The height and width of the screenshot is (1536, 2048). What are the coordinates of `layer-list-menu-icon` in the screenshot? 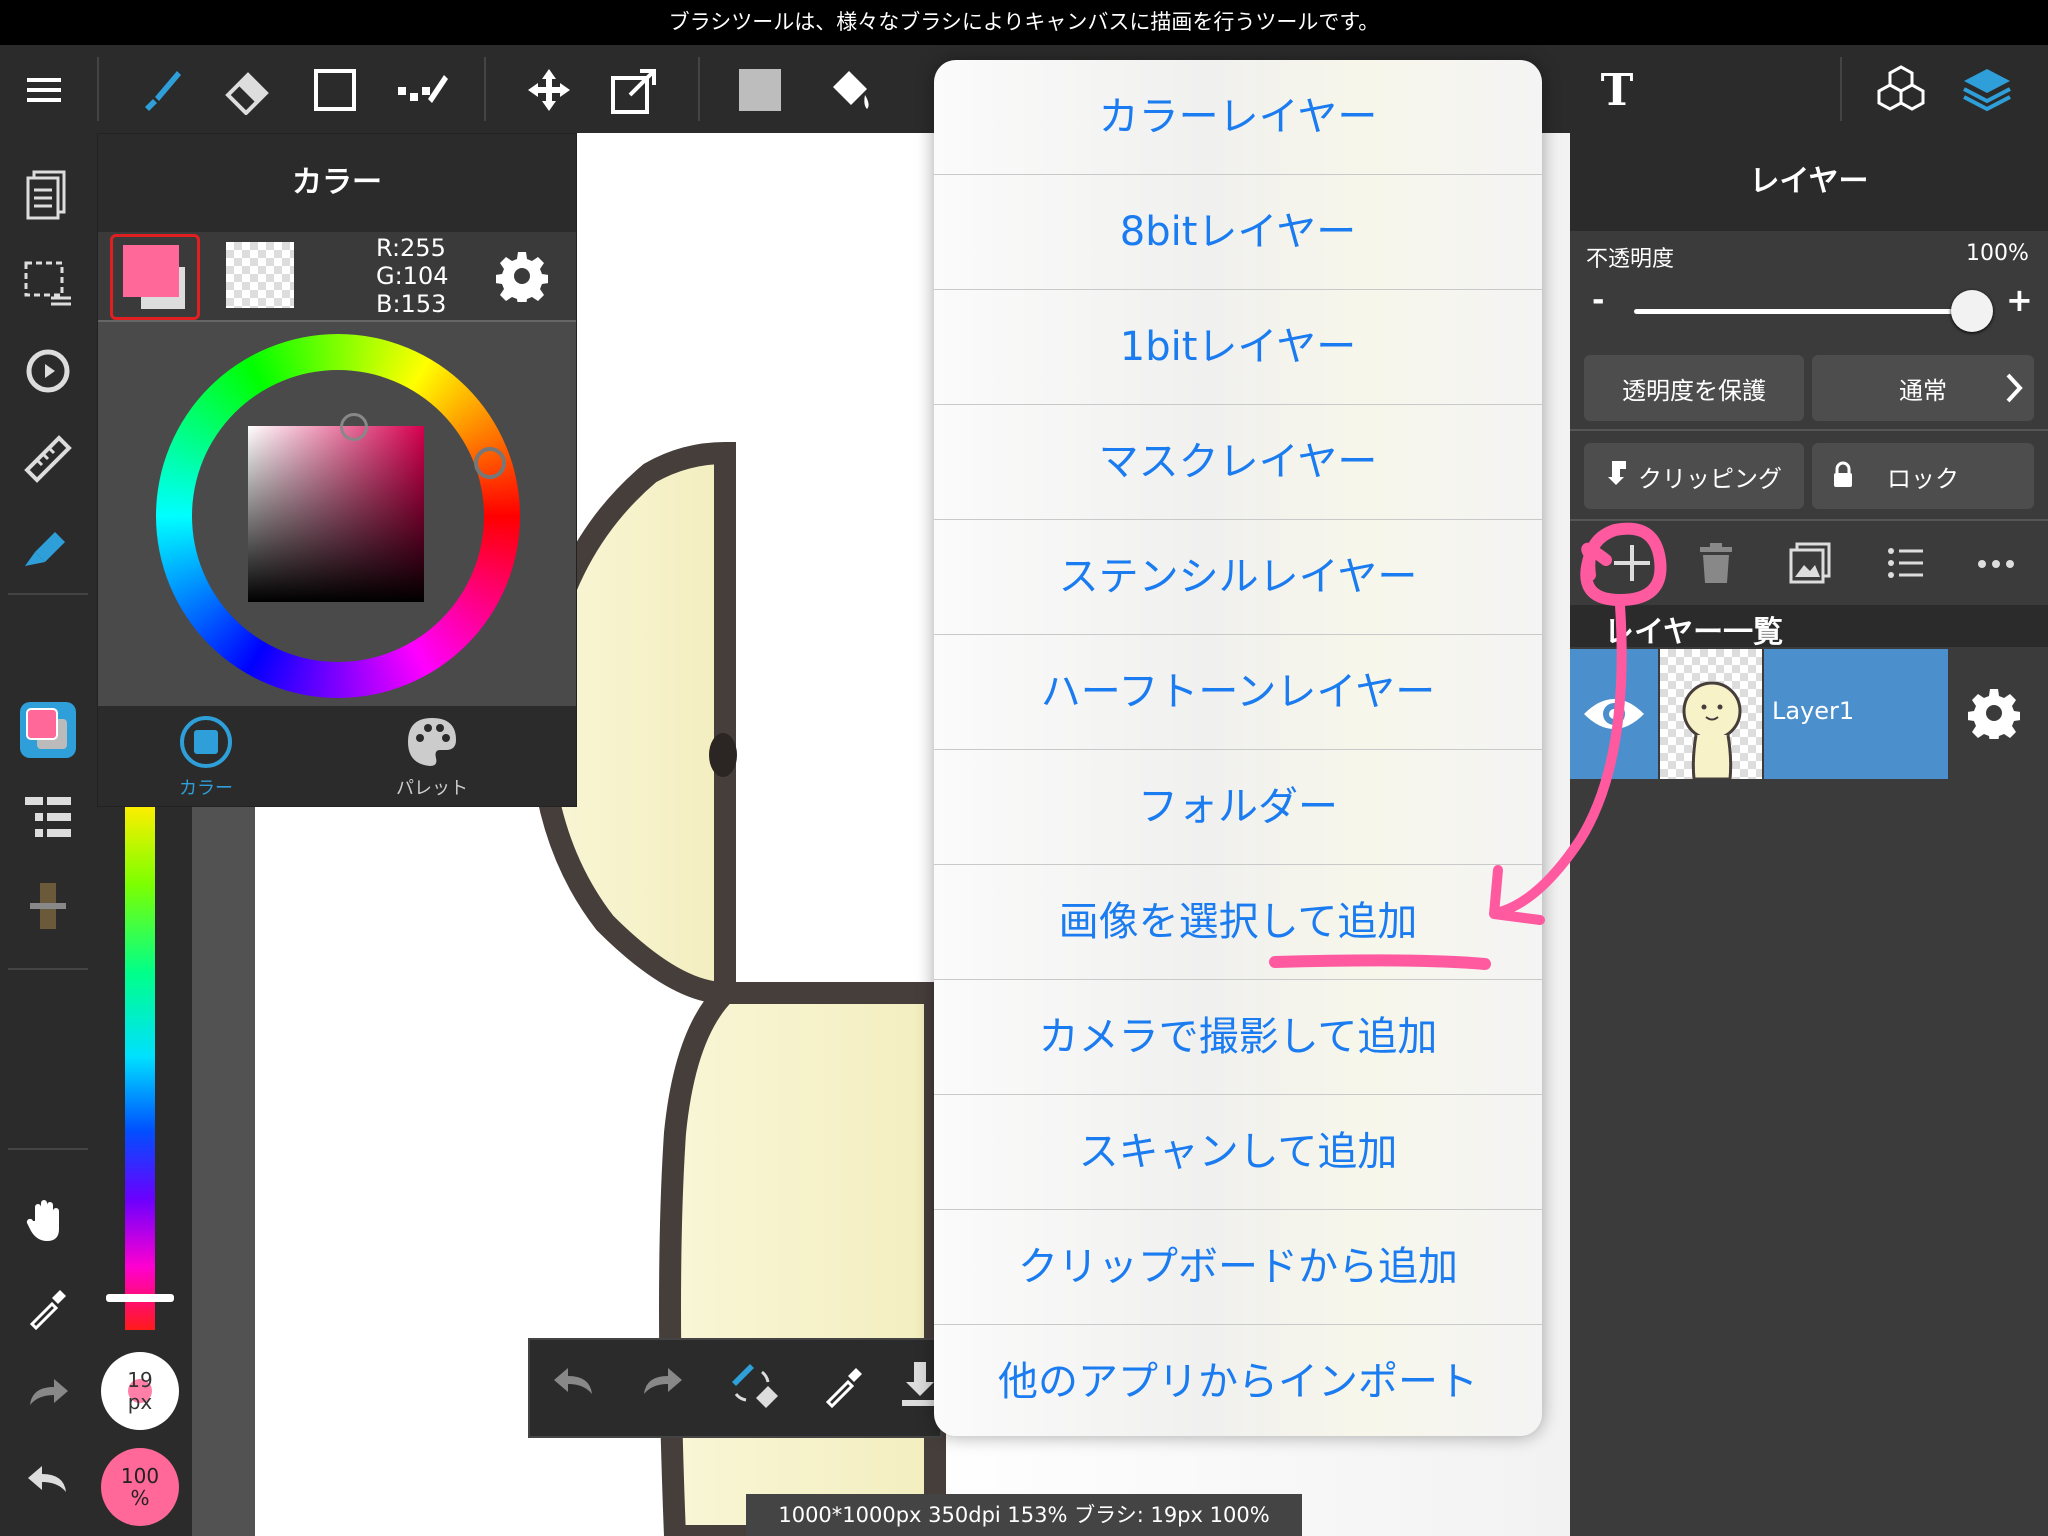 It's located at (1906, 565).